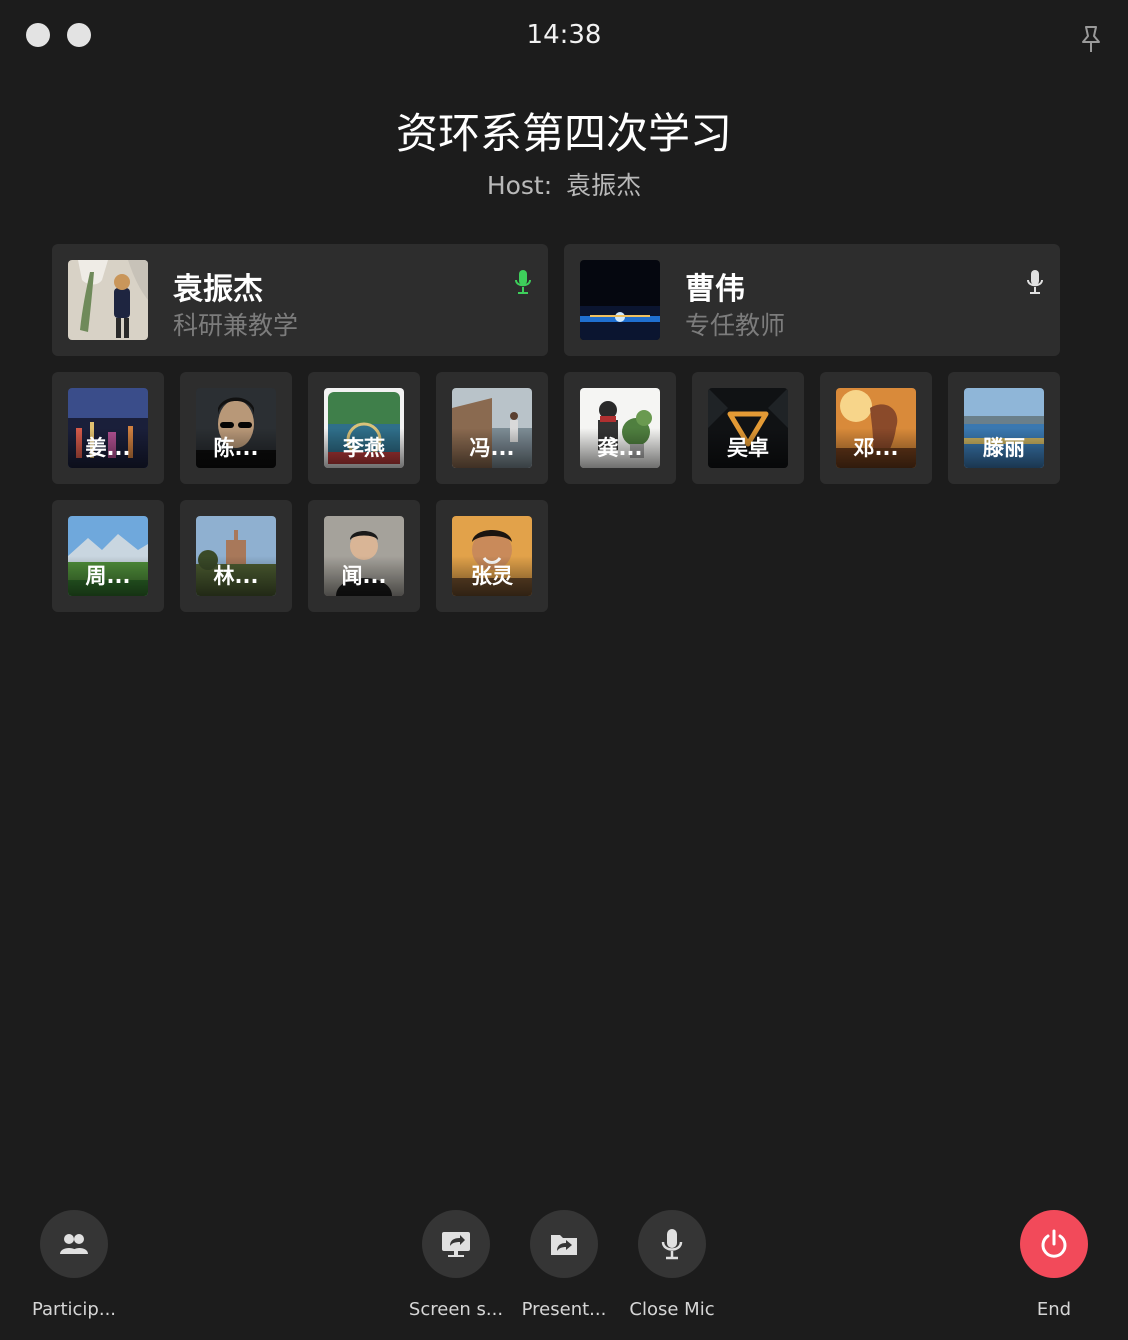  I want to click on participants-button, so click(74, 1244).